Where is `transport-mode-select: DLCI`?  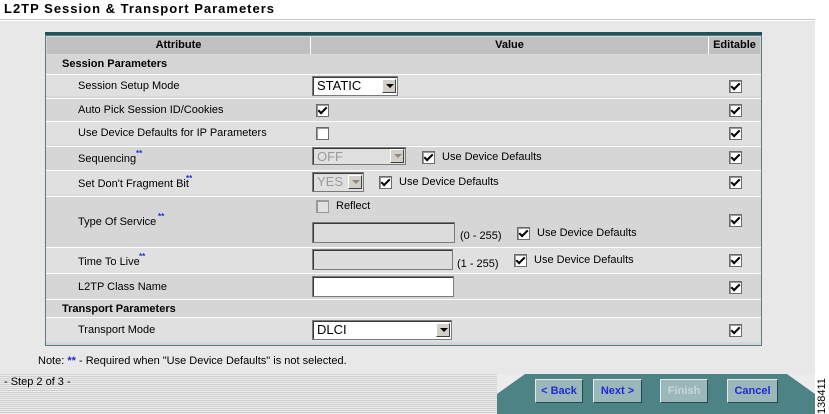 transport-mode-select: DLCI is located at coordinates (382, 330).